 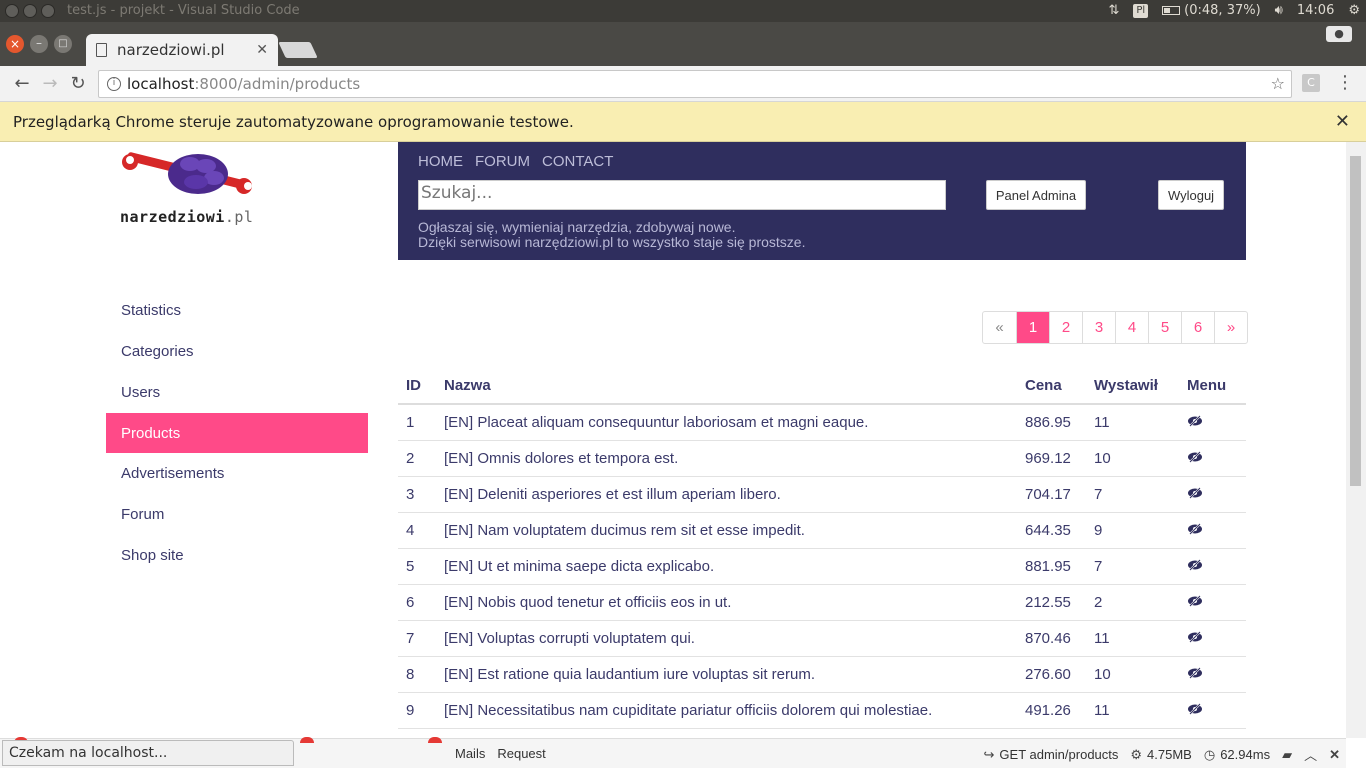 What do you see at coordinates (1036, 195) in the screenshot?
I see `admin-panel-button: Panel Admina` at bounding box center [1036, 195].